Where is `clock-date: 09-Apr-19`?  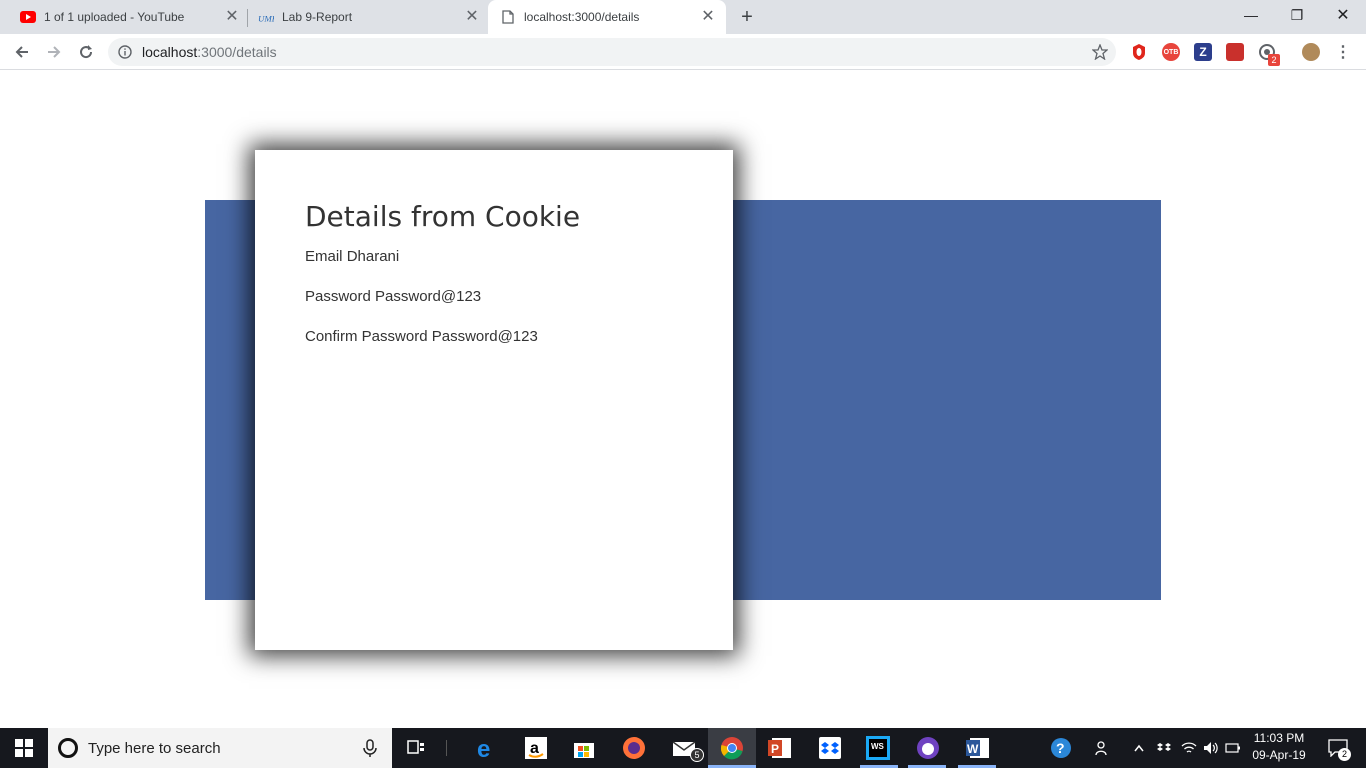
clock-date: 09-Apr-19 is located at coordinates (1279, 755).